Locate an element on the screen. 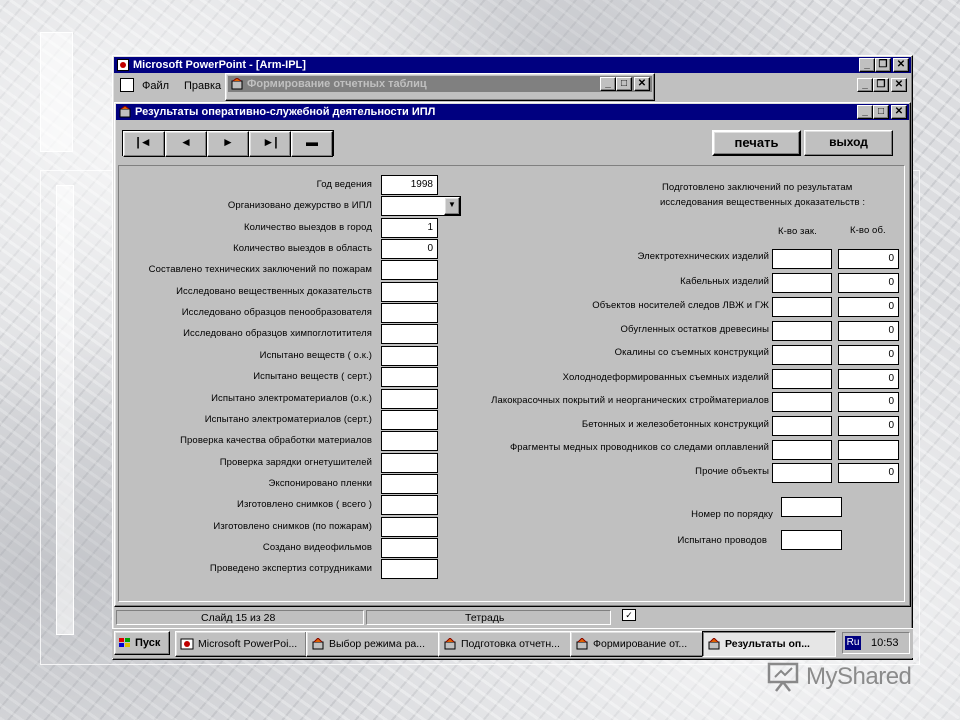 The height and width of the screenshot is (720, 960). minimize-button: _ is located at coordinates (867, 65).